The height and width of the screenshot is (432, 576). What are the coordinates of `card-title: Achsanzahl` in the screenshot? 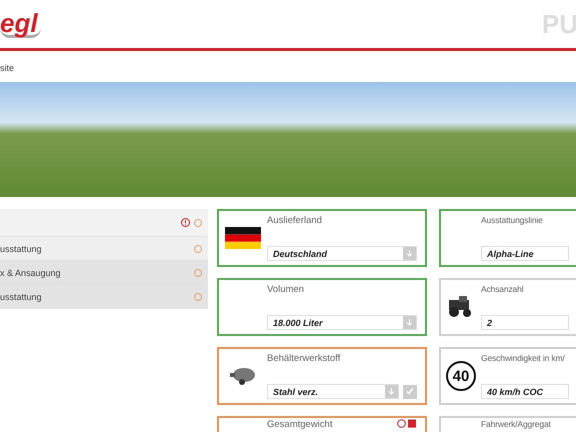 It's located at (502, 289).